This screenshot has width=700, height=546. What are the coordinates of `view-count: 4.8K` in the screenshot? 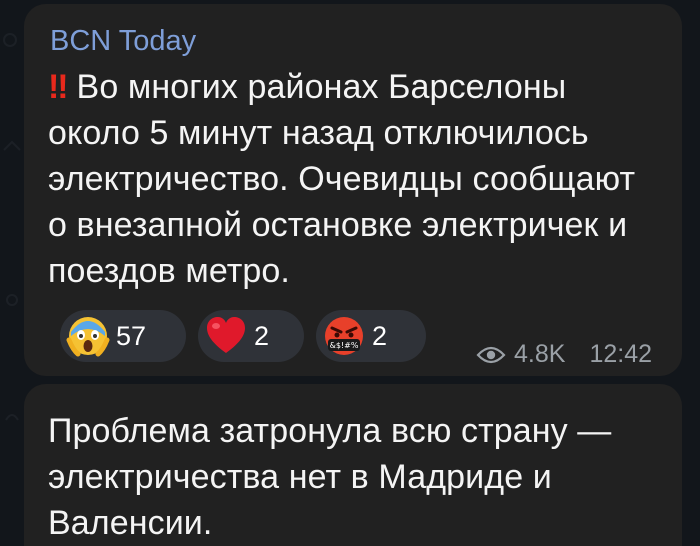 It's located at (540, 354).